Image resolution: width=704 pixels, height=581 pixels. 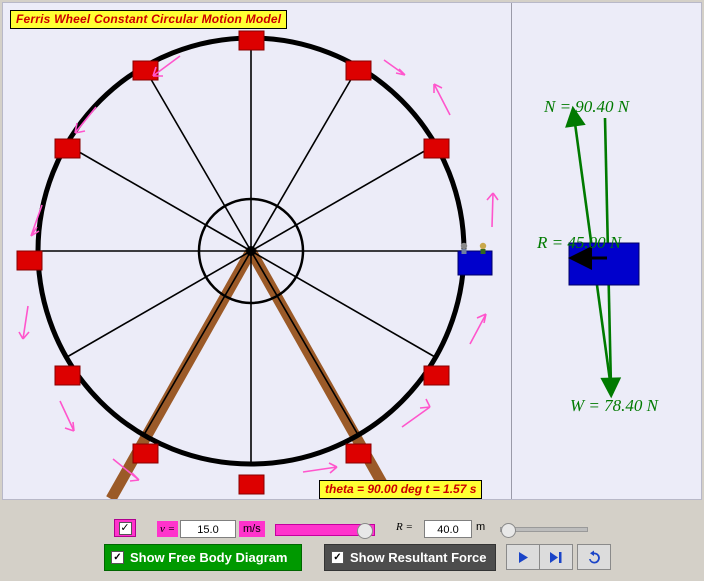 I want to click on show-fbd-checkbox-mark: ✓, so click(x=117, y=557).